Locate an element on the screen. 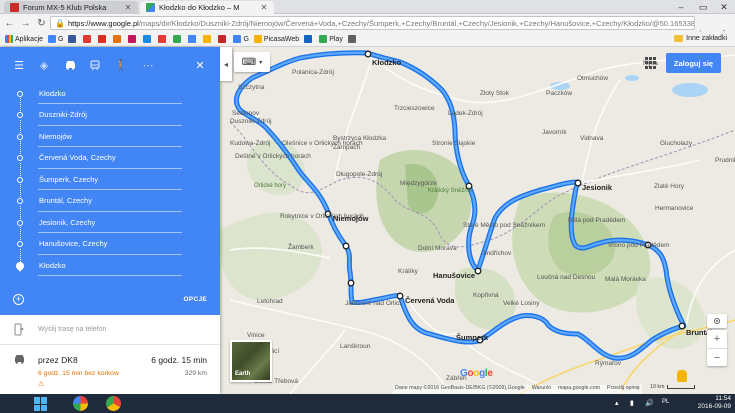 Image resolution: width=735 pixels, height=413 pixels. earth-view-toggle: Earth is located at coordinates (251, 361).